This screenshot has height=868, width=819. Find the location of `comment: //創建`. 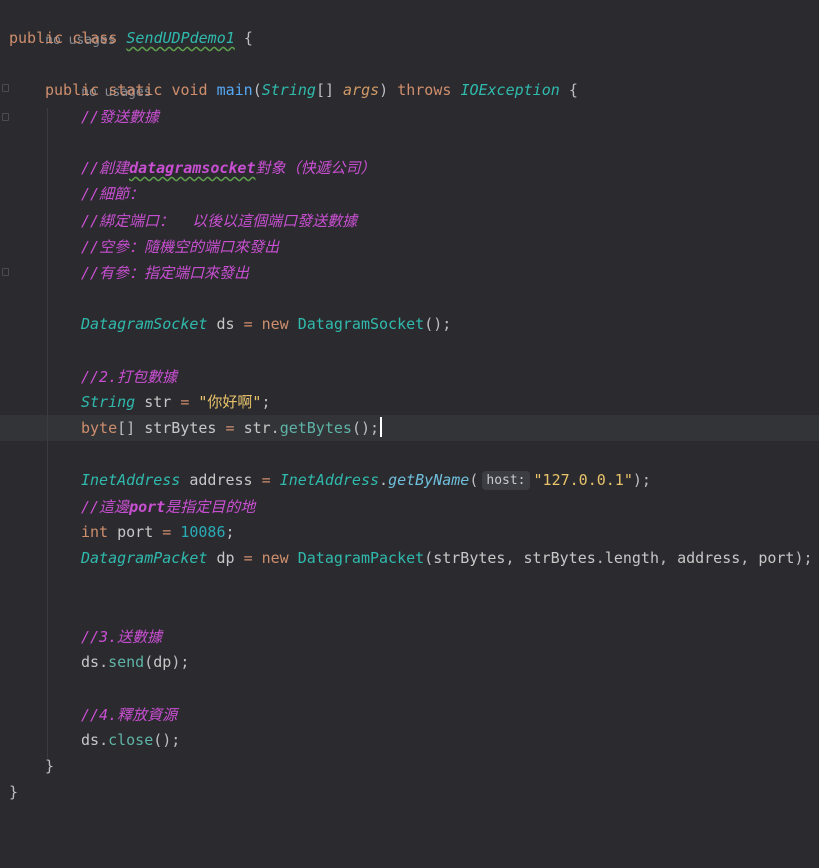

comment: //創建 is located at coordinates (105, 168).